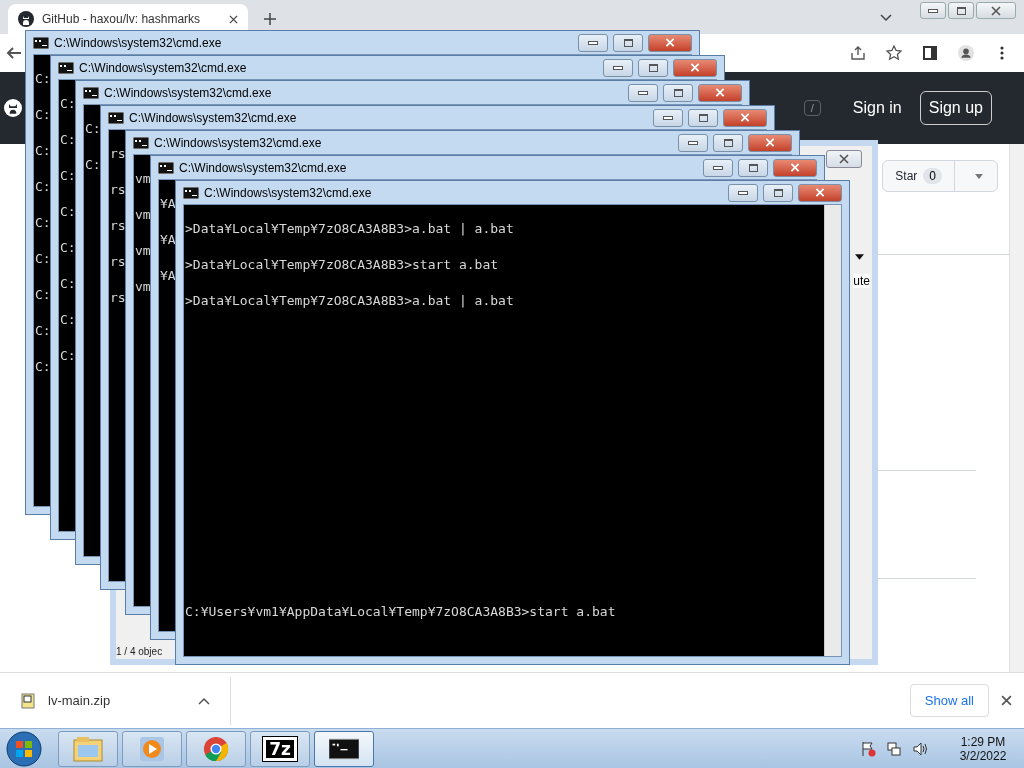  Describe the element at coordinates (152, 748) in the screenshot. I see `play-icon` at that location.